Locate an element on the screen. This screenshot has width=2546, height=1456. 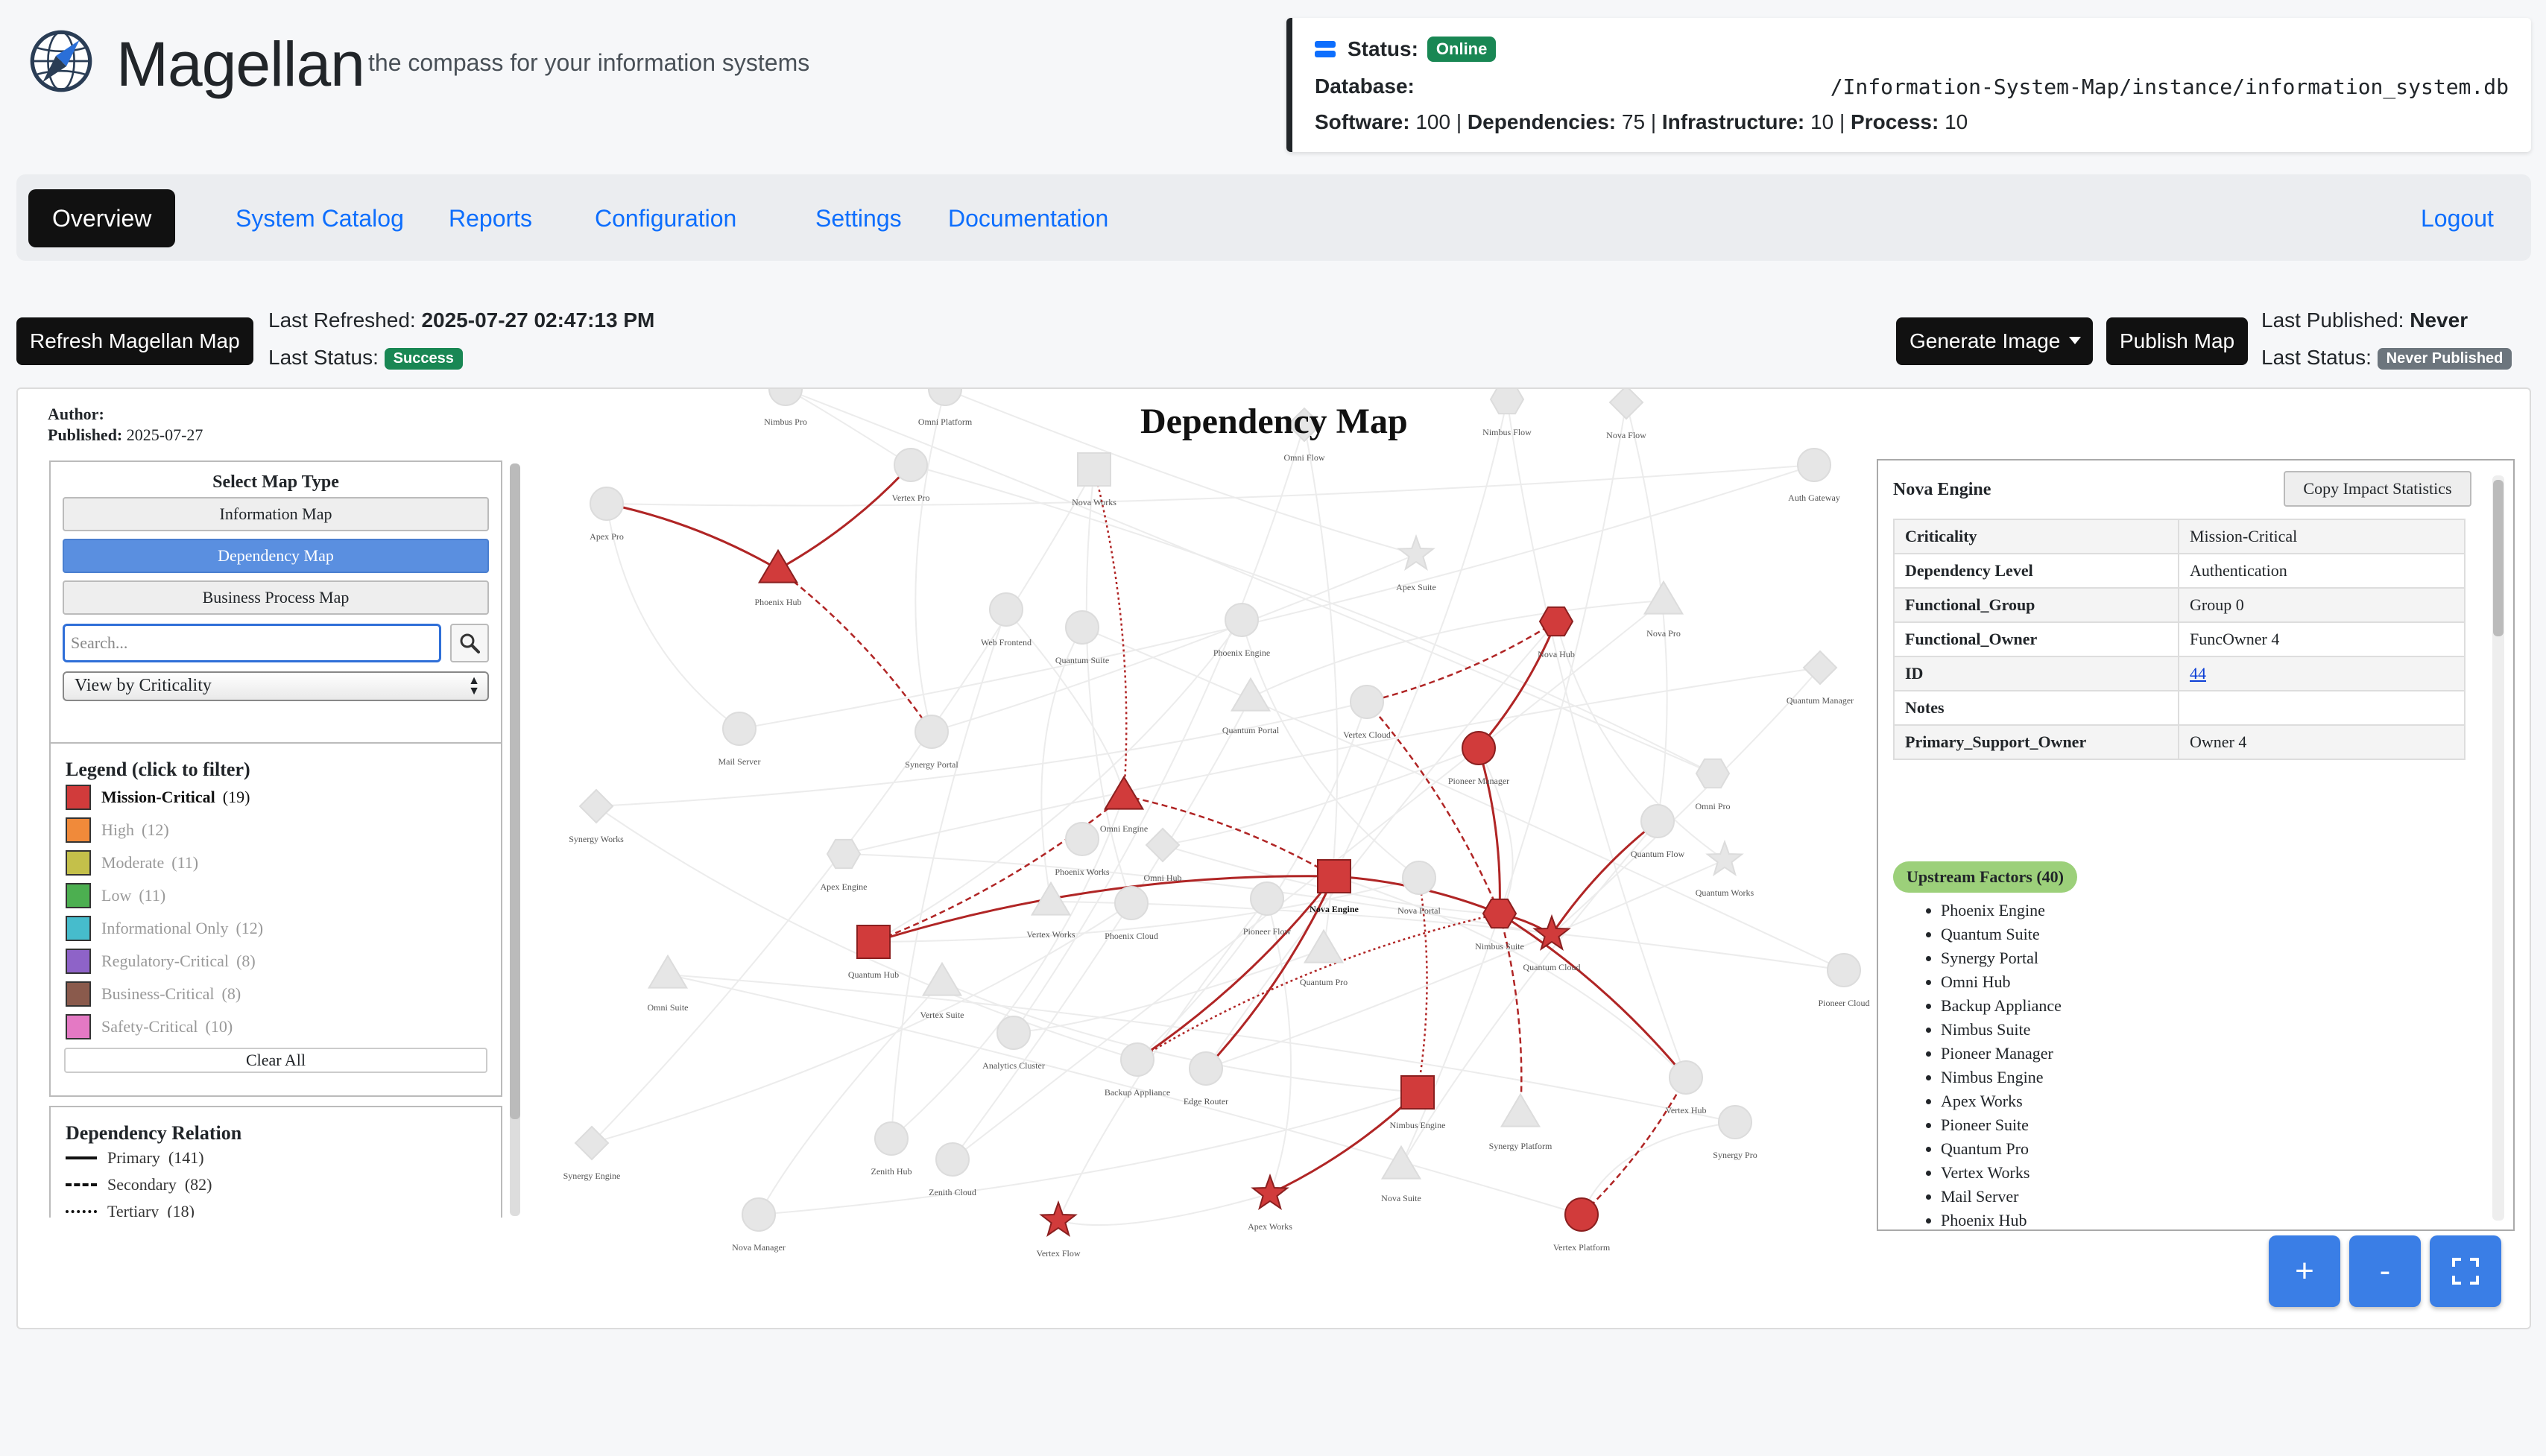
information-map-button: Information Map is located at coordinates (276, 514).